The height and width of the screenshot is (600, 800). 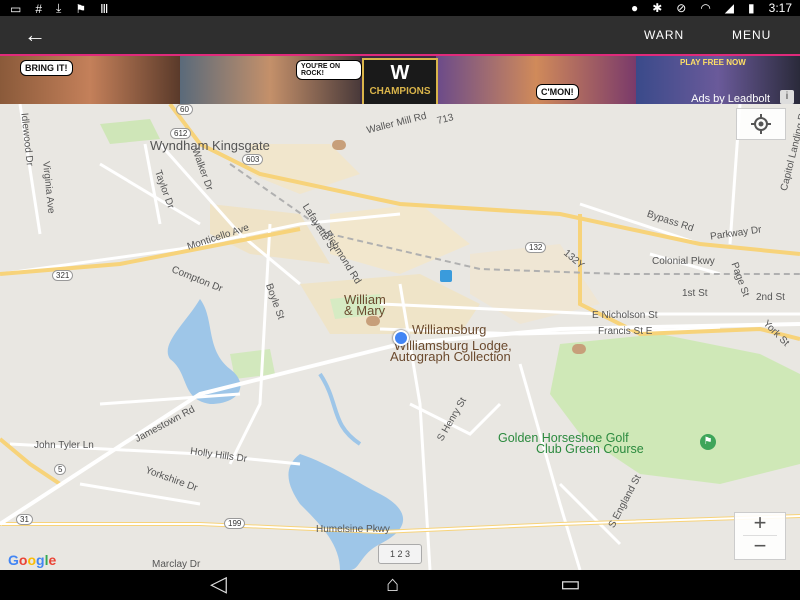 I want to click on ad-logo-text: CHAMPIONS, so click(x=400, y=91).